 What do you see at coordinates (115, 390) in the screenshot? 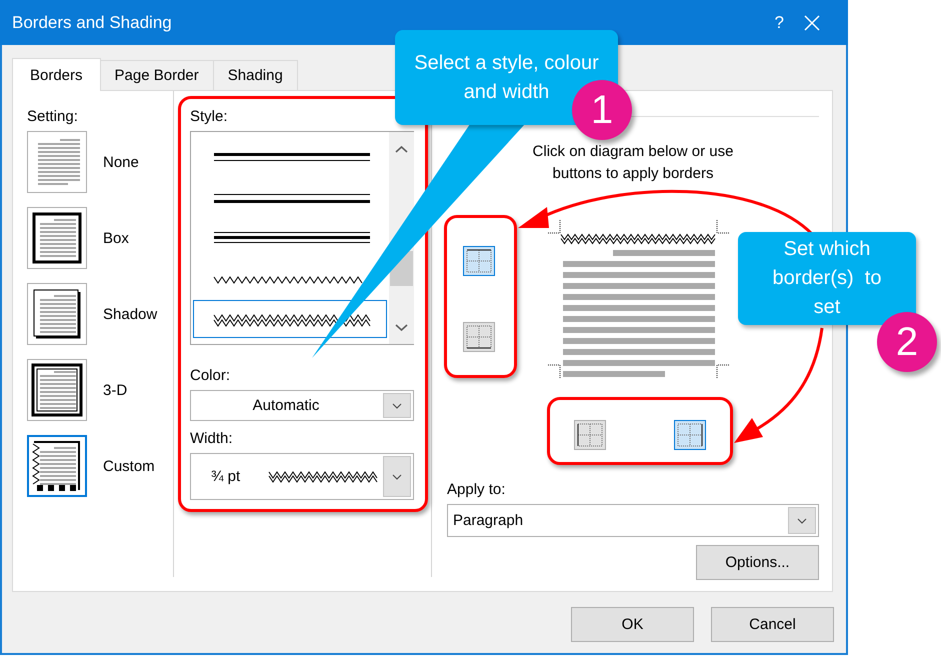
I see `setting-option-label: 3-D` at bounding box center [115, 390].